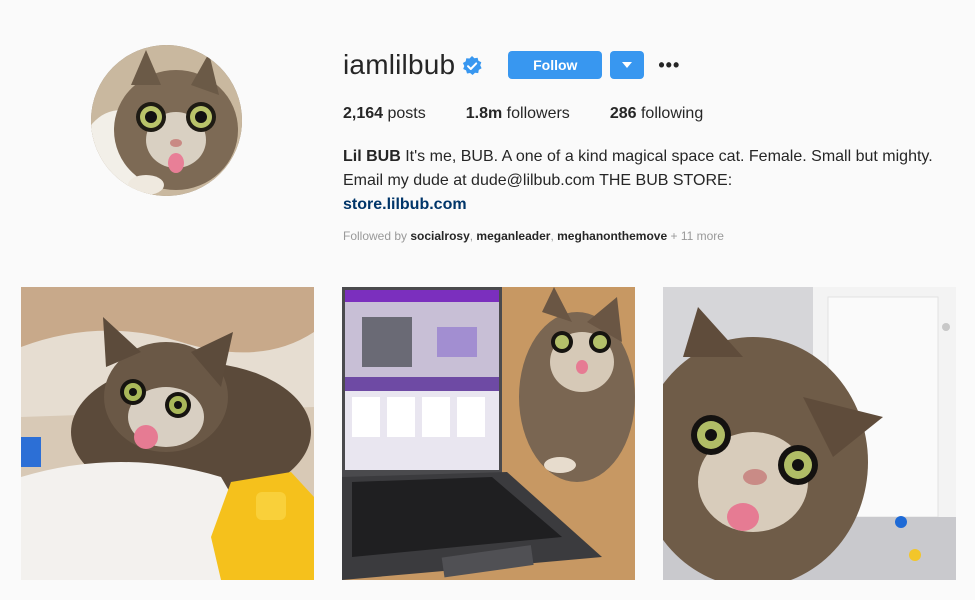 The image size is (975, 600). I want to click on following-count: 286, so click(623, 113).